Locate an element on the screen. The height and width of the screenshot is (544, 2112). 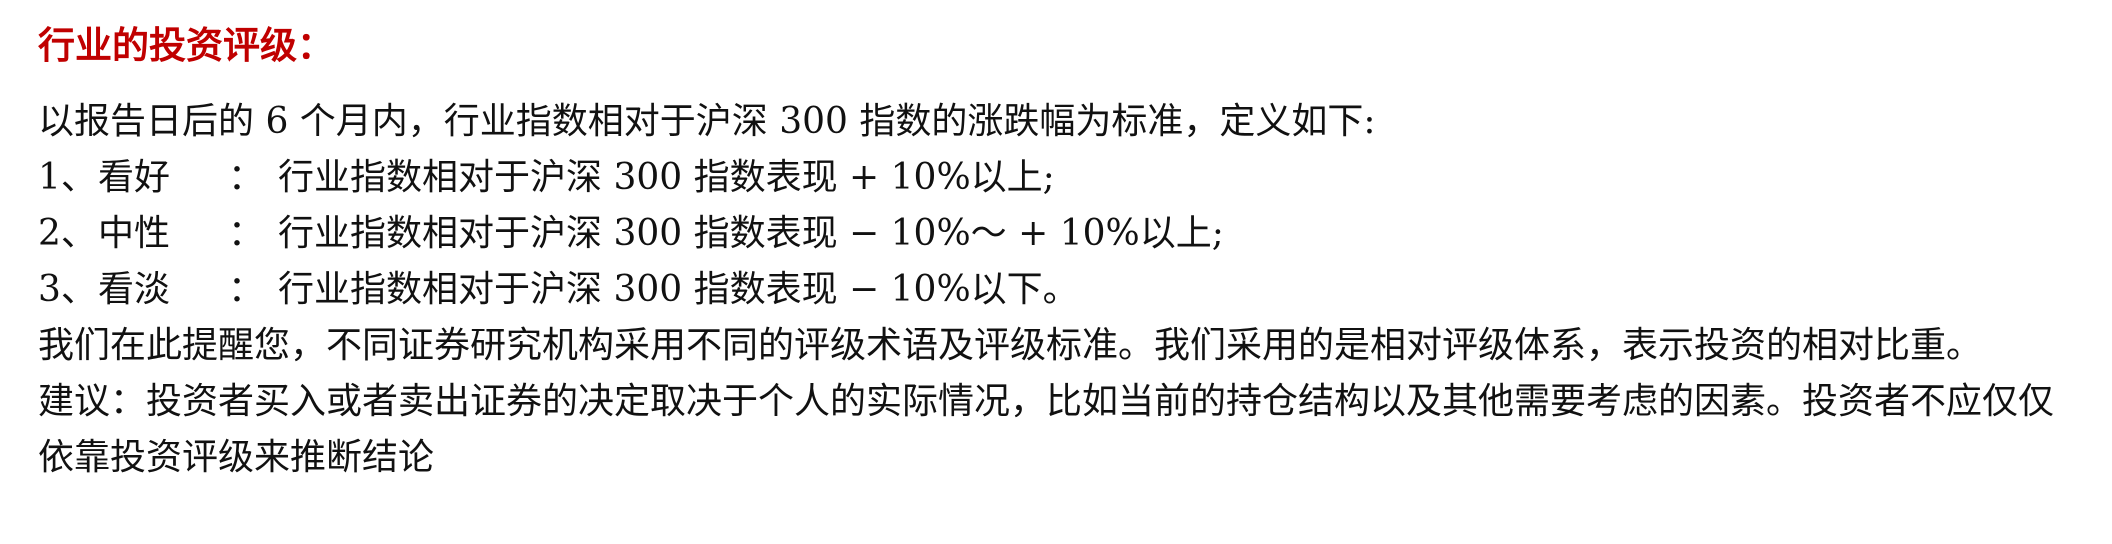
rating-description: 行业指数相对于沪深 300 指数表现 − 10%～ + 10%以上; is located at coordinates (751, 233).